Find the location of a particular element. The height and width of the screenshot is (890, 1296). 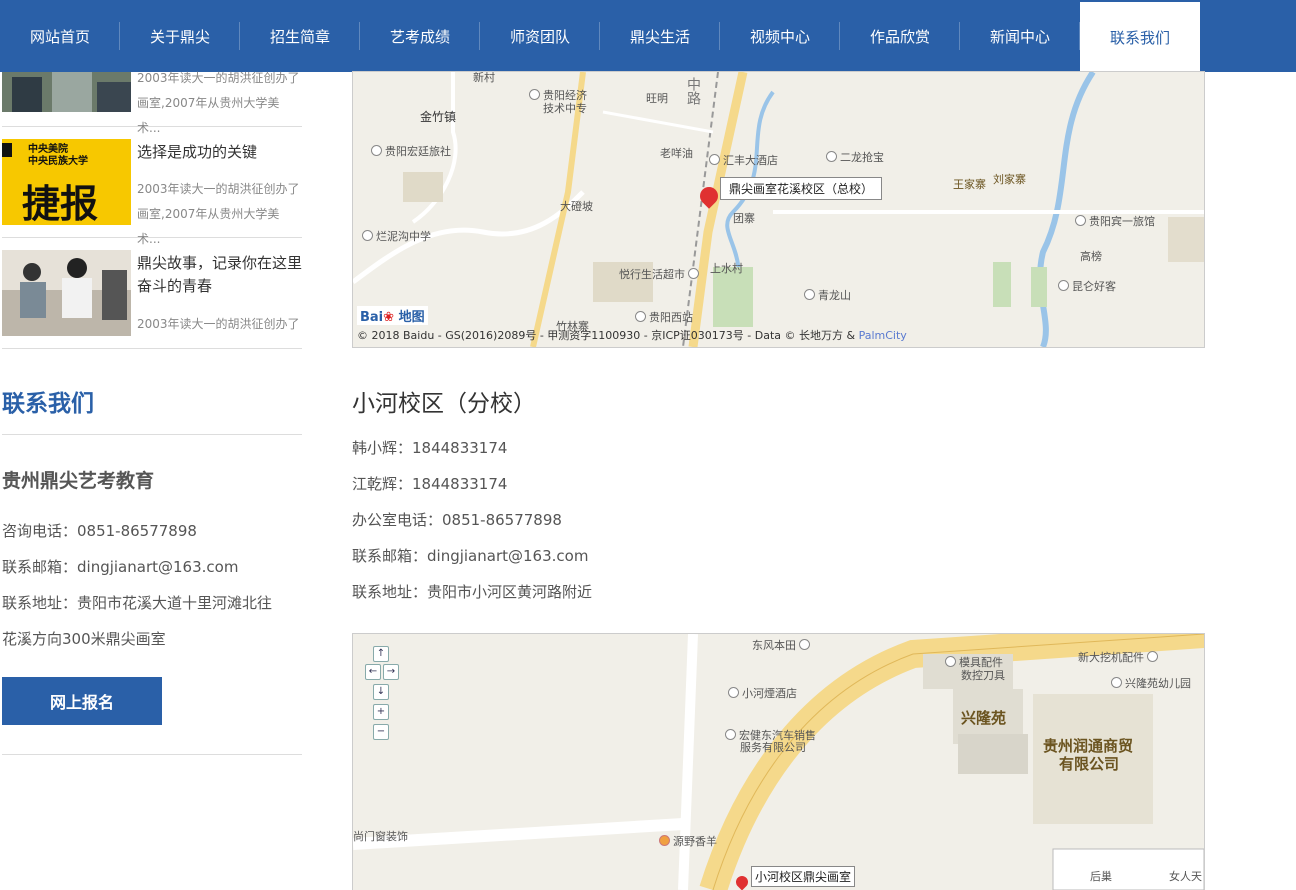

map-label: 贵阳宏廷旅社 is located at coordinates (411, 151).